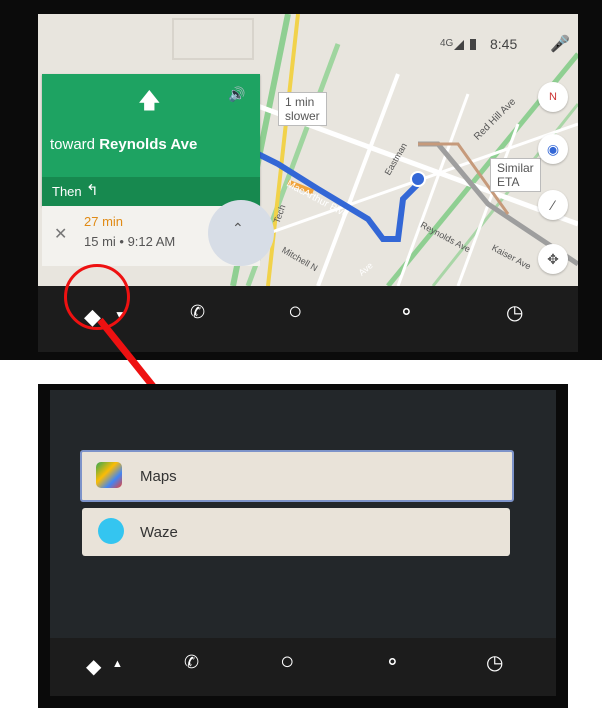 The height and width of the screenshot is (708, 602). Describe the element at coordinates (73, 144) in the screenshot. I see `direction-label: toward` at that location.